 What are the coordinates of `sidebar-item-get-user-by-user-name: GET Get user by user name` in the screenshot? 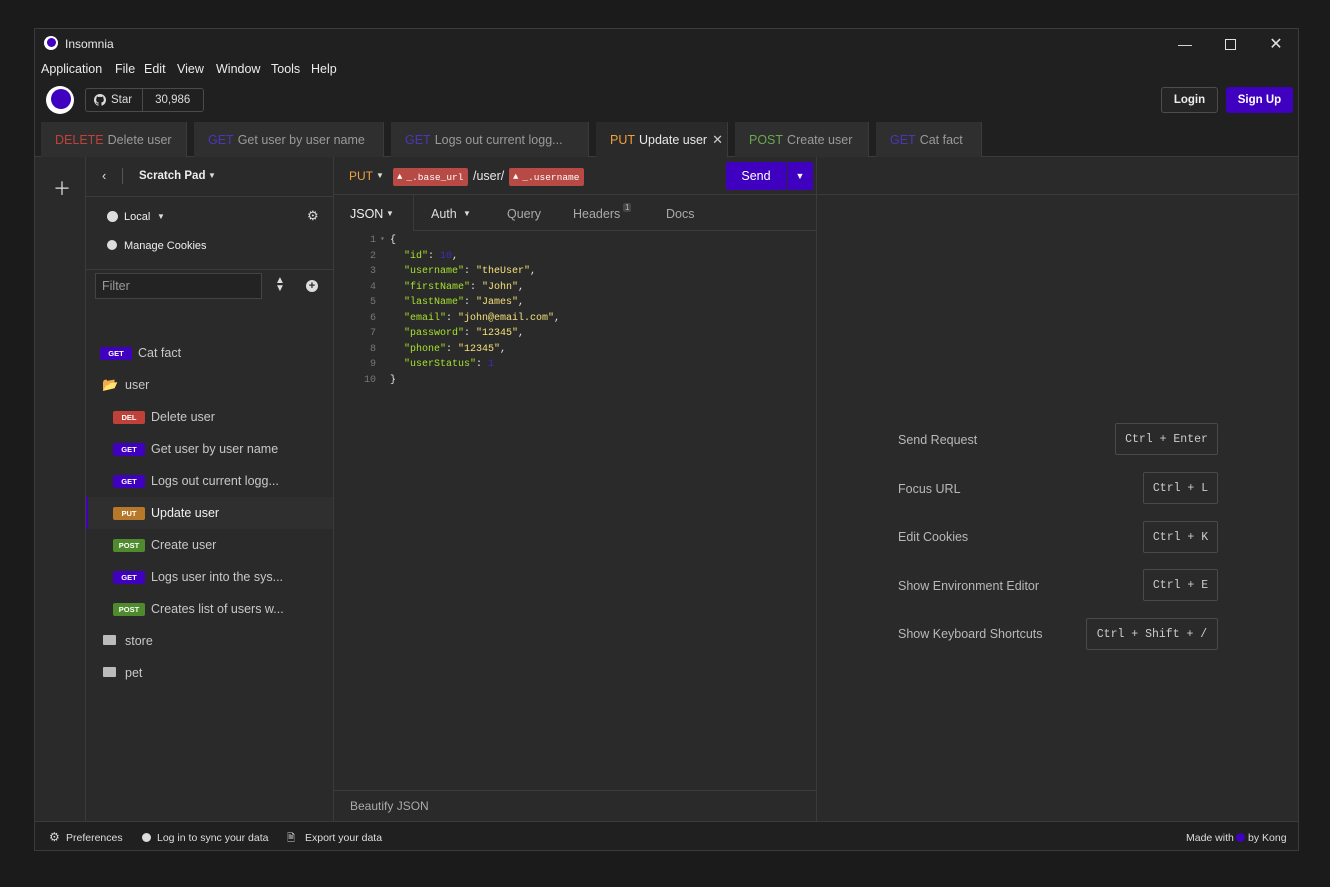 It's located at (209, 449).